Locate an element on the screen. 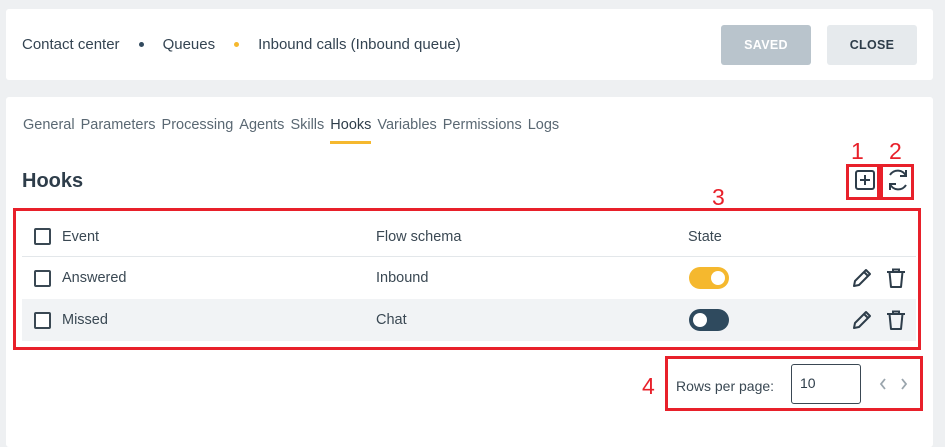  tab-general: General is located at coordinates (49, 130).